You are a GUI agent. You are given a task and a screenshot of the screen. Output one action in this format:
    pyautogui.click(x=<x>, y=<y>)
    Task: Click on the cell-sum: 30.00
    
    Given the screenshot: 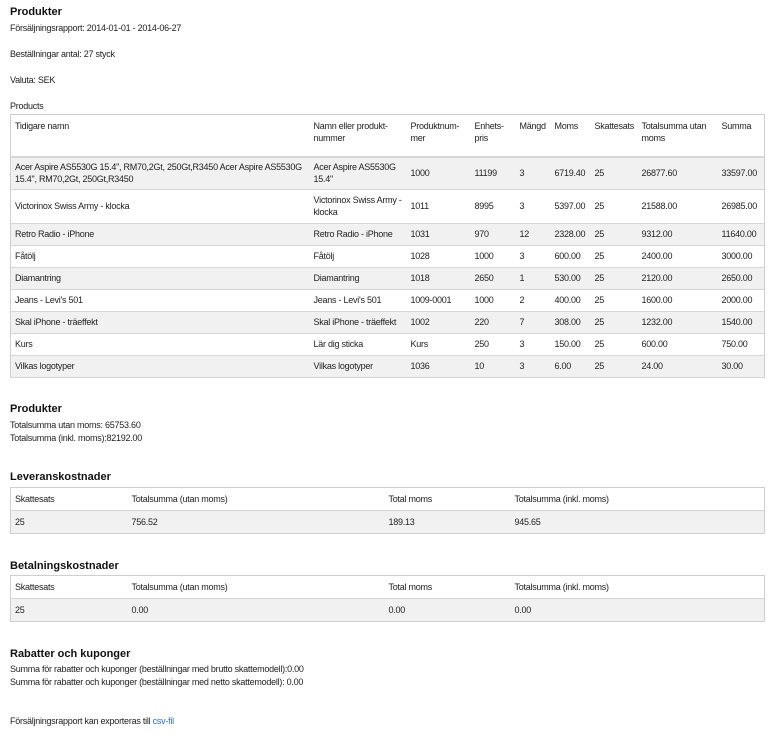 What is the action you would take?
    pyautogui.click(x=732, y=366)
    